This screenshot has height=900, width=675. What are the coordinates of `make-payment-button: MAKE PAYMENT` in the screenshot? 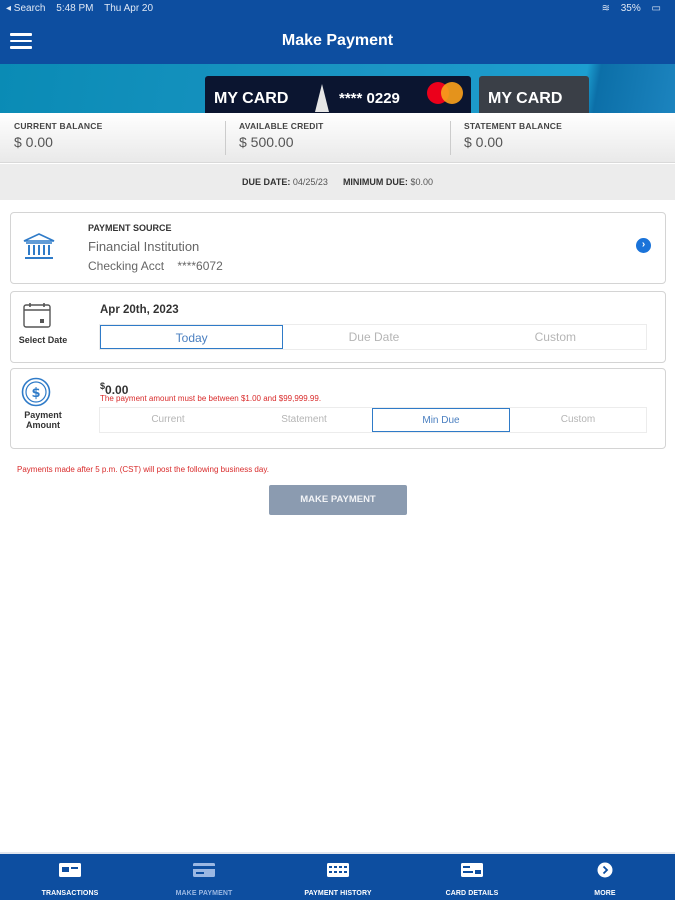 It's located at (338, 500).